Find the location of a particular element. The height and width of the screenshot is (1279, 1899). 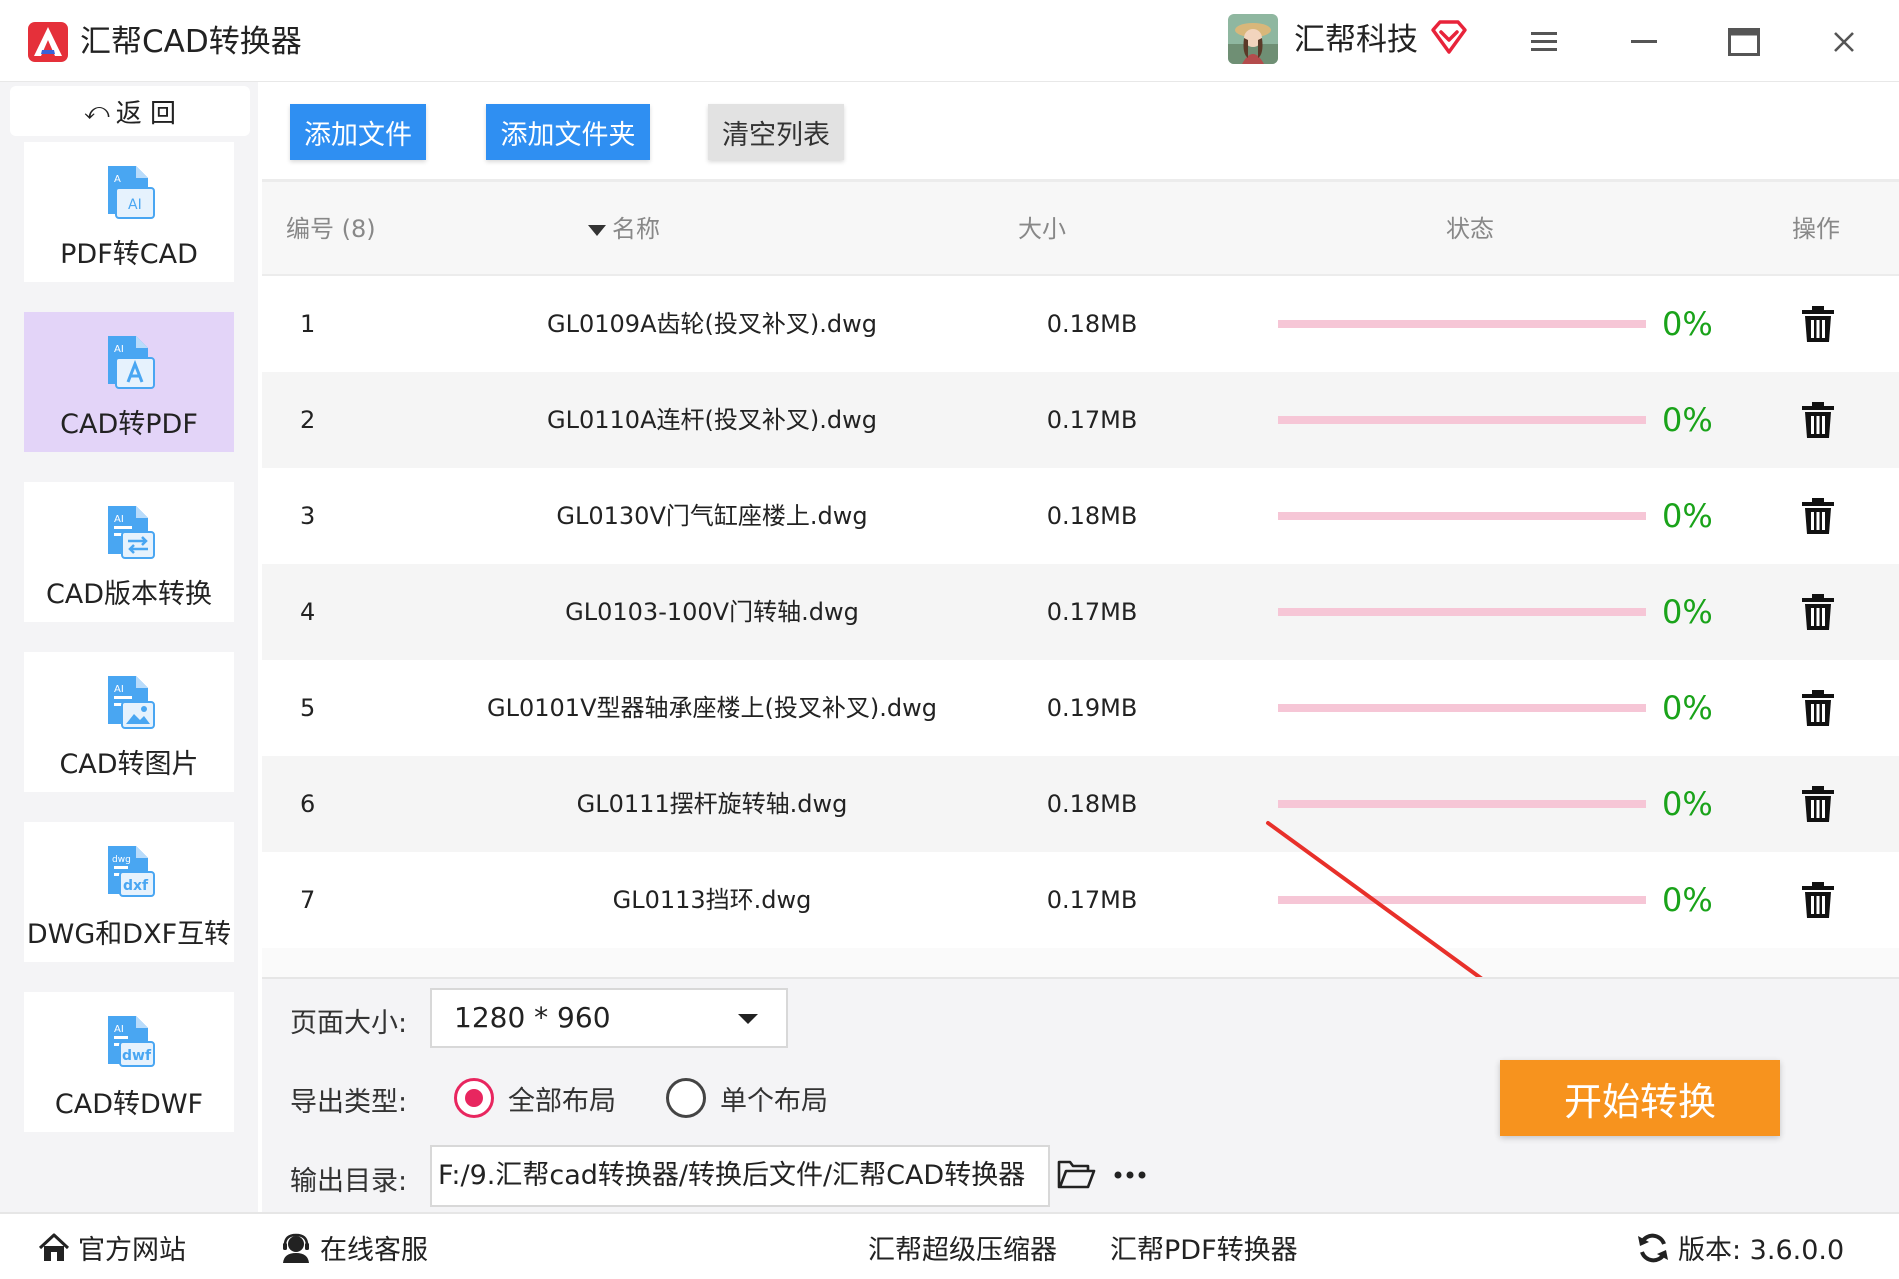

table-row: 4 GL0103-100V门转轴.dwg 0.17MB 0% is located at coordinates (1080, 612).